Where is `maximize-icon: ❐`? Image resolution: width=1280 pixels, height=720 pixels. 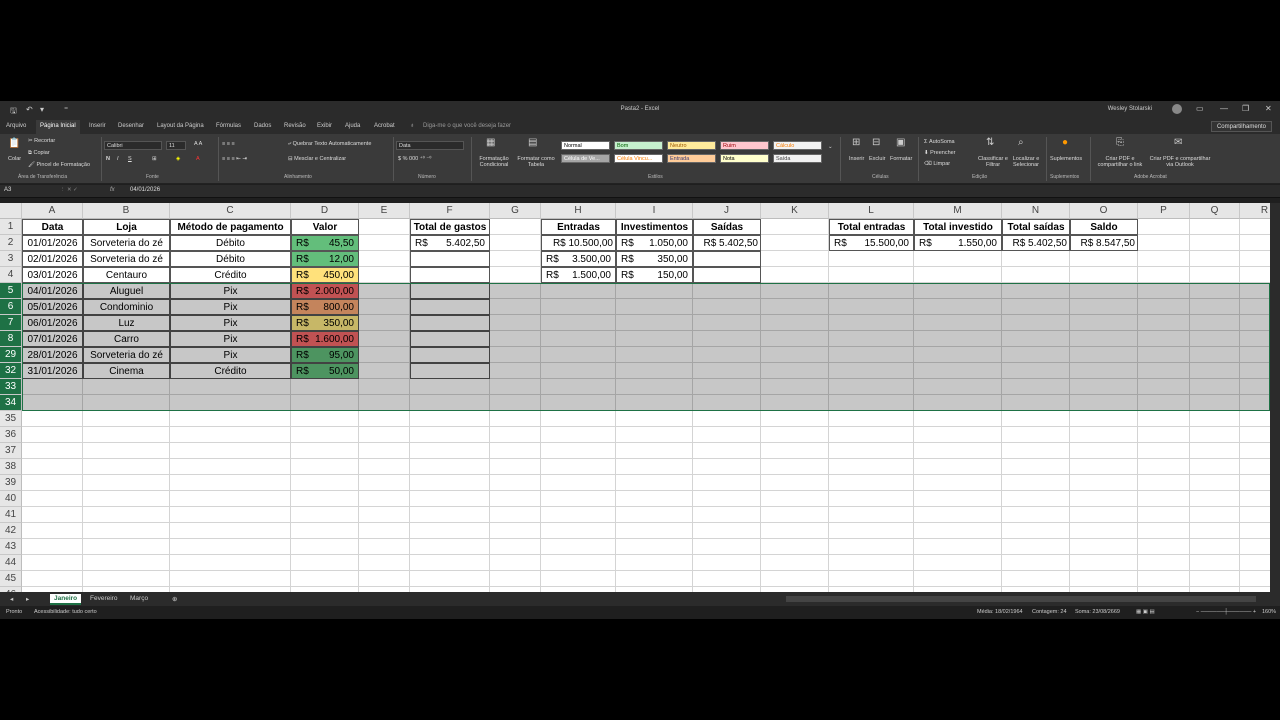
maximize-icon: ❐ is located at coordinates (1245, 108).